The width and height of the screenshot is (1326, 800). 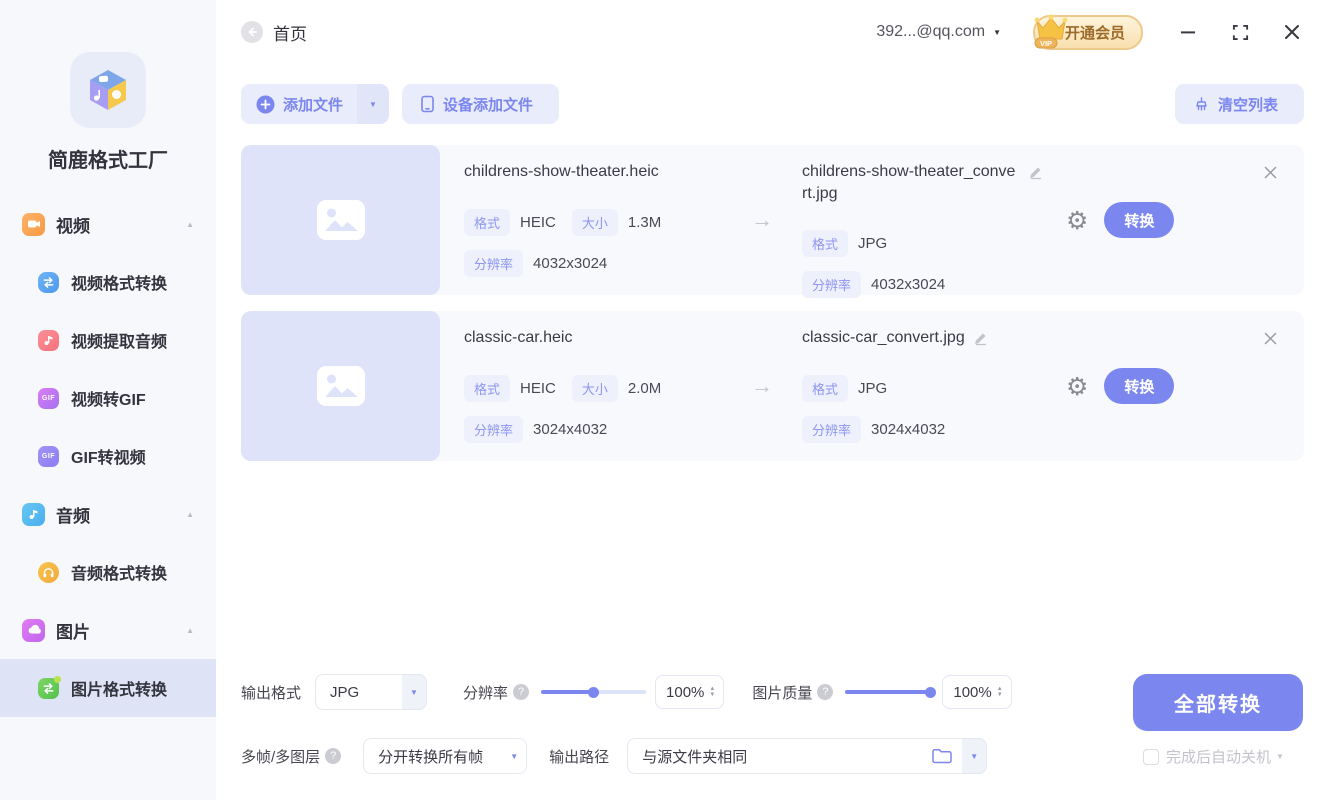 I want to click on sidebar-item-video-extract-audio: 视频提取音频, so click(x=108, y=340).